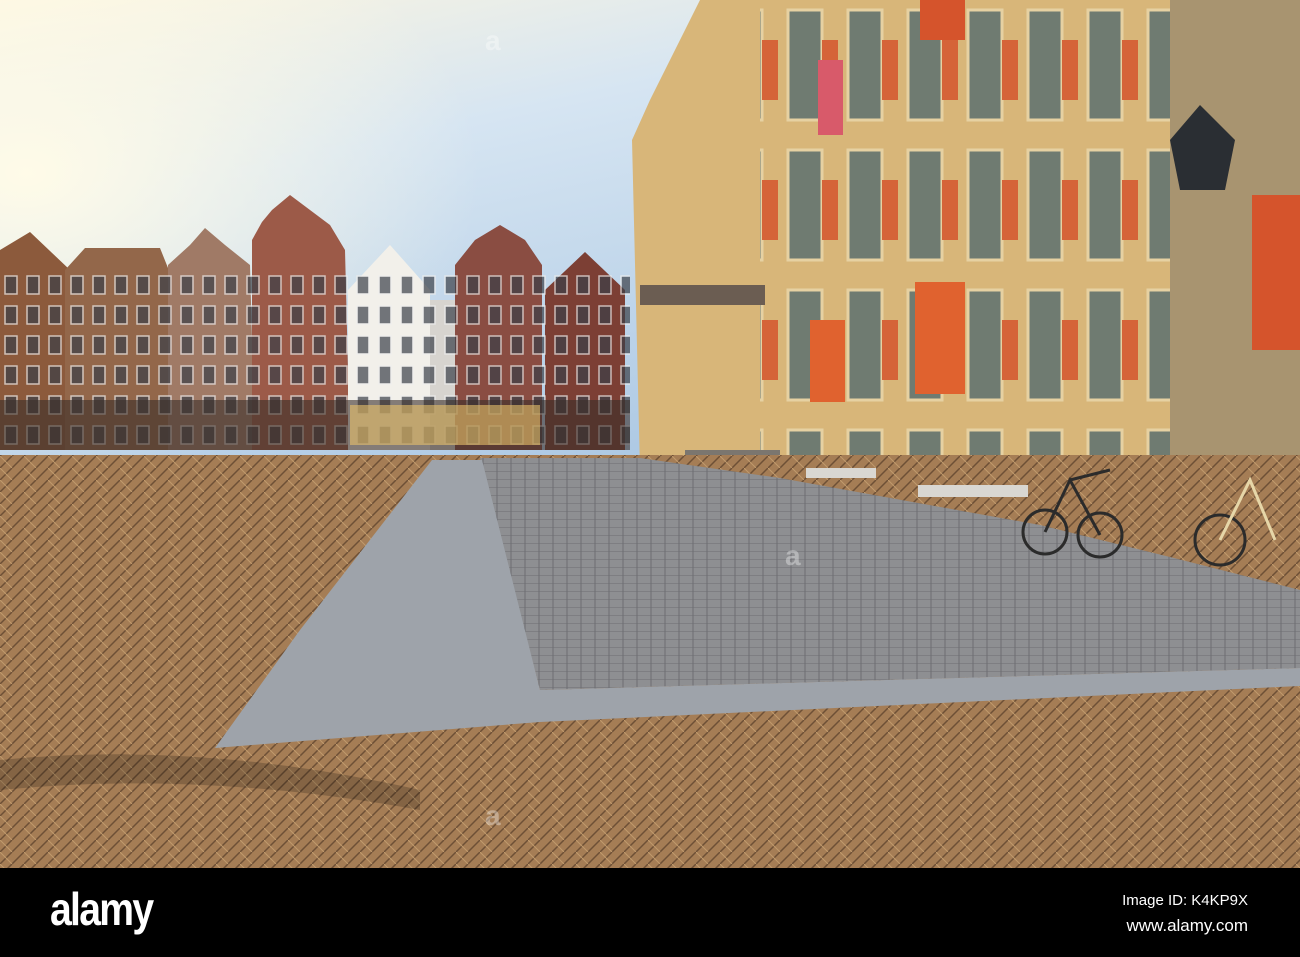 The width and height of the screenshot is (1300, 957). What do you see at coordinates (650, 912) in the screenshot?
I see `footer-bar: alamy Image ID: K4KP9X www.alamy.com` at bounding box center [650, 912].